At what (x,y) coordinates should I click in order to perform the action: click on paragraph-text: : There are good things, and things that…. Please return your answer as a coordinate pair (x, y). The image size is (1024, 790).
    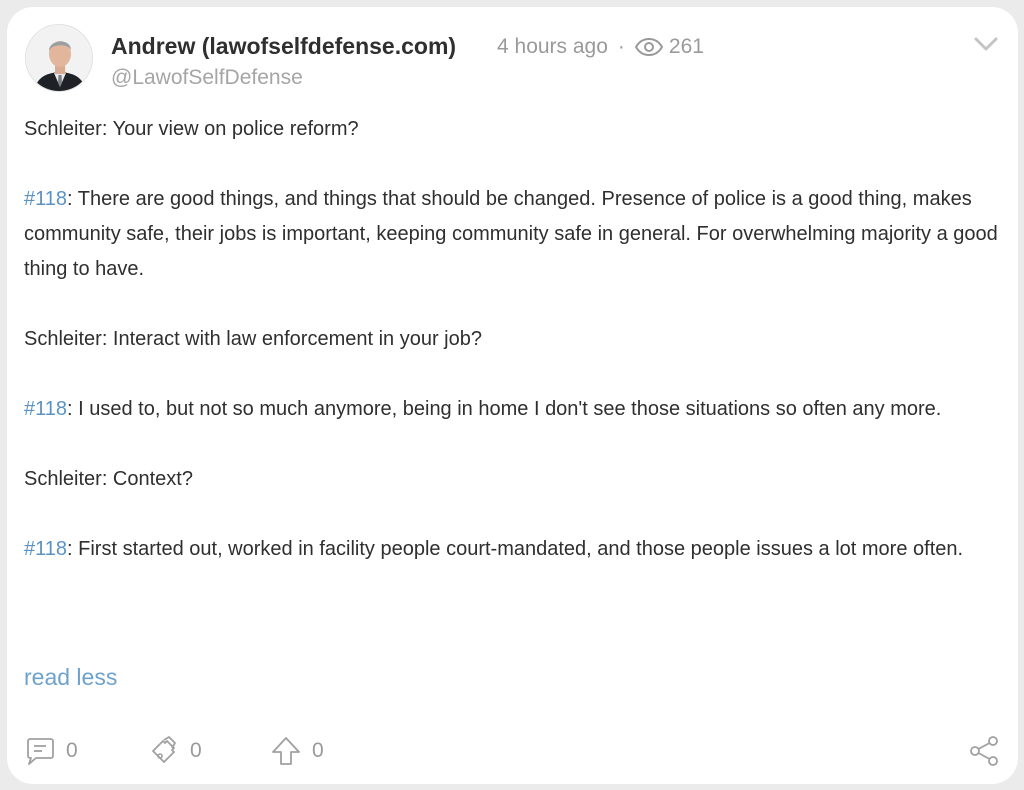
    Looking at the image, I should click on (511, 234).